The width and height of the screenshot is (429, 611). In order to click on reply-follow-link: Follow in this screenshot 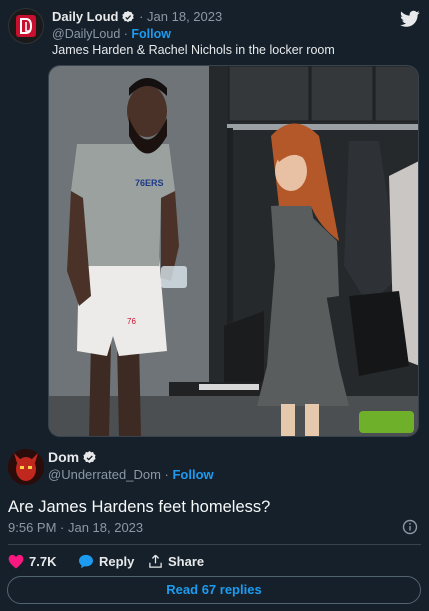, I will do `click(192, 474)`.